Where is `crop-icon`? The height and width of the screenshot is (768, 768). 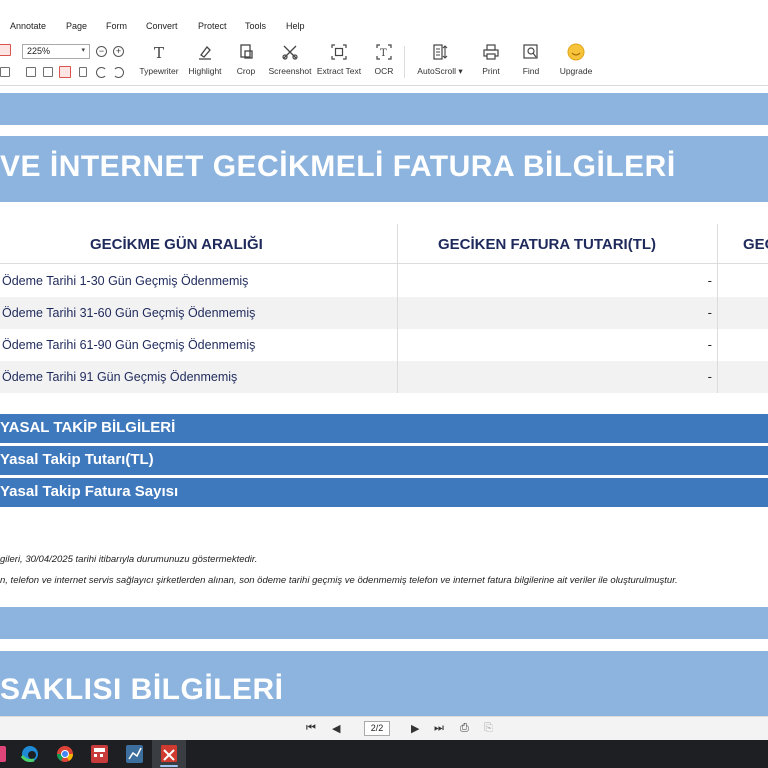 crop-icon is located at coordinates (246, 51).